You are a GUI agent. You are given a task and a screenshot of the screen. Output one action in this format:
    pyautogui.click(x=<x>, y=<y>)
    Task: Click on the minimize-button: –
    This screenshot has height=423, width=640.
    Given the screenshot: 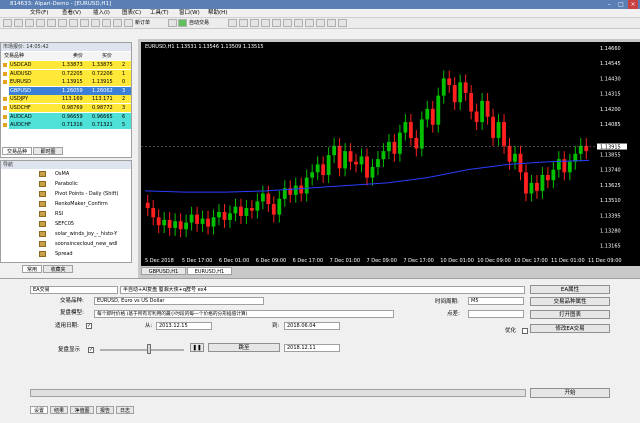 What is the action you would take?
    pyautogui.click(x=609, y=4)
    